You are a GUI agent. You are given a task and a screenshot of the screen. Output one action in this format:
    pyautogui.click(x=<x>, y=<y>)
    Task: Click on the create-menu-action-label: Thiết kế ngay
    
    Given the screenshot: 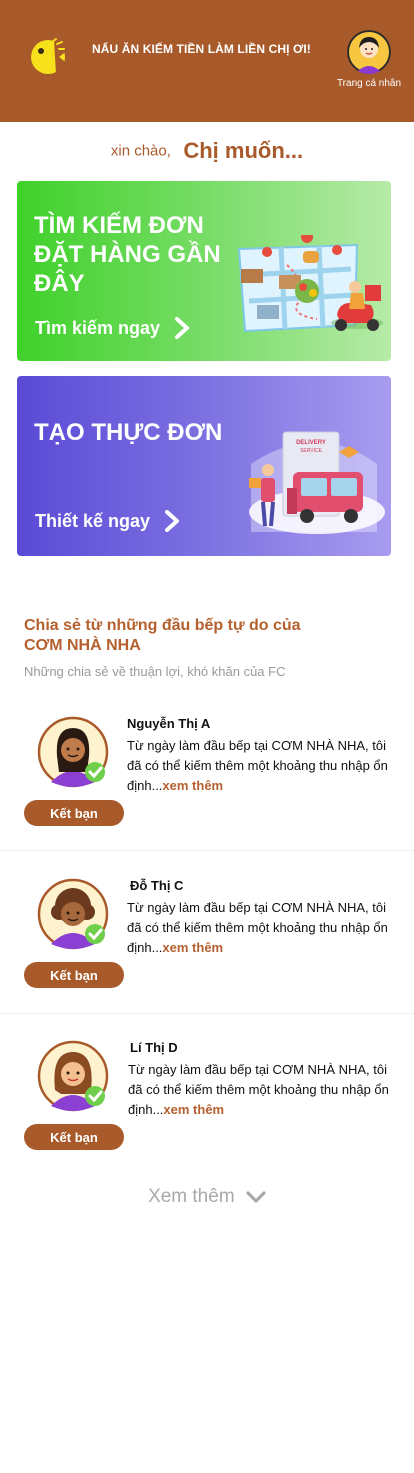 What is the action you would take?
    pyautogui.click(x=93, y=520)
    